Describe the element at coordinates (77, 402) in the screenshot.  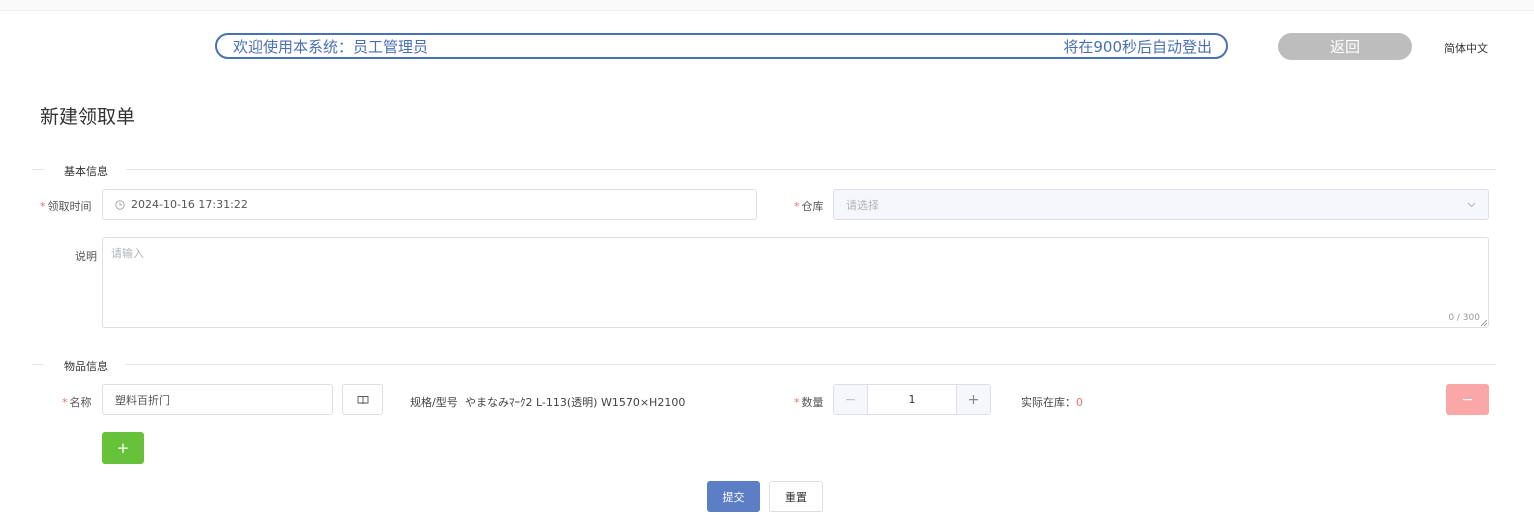
I see `name-label: * 名称` at that location.